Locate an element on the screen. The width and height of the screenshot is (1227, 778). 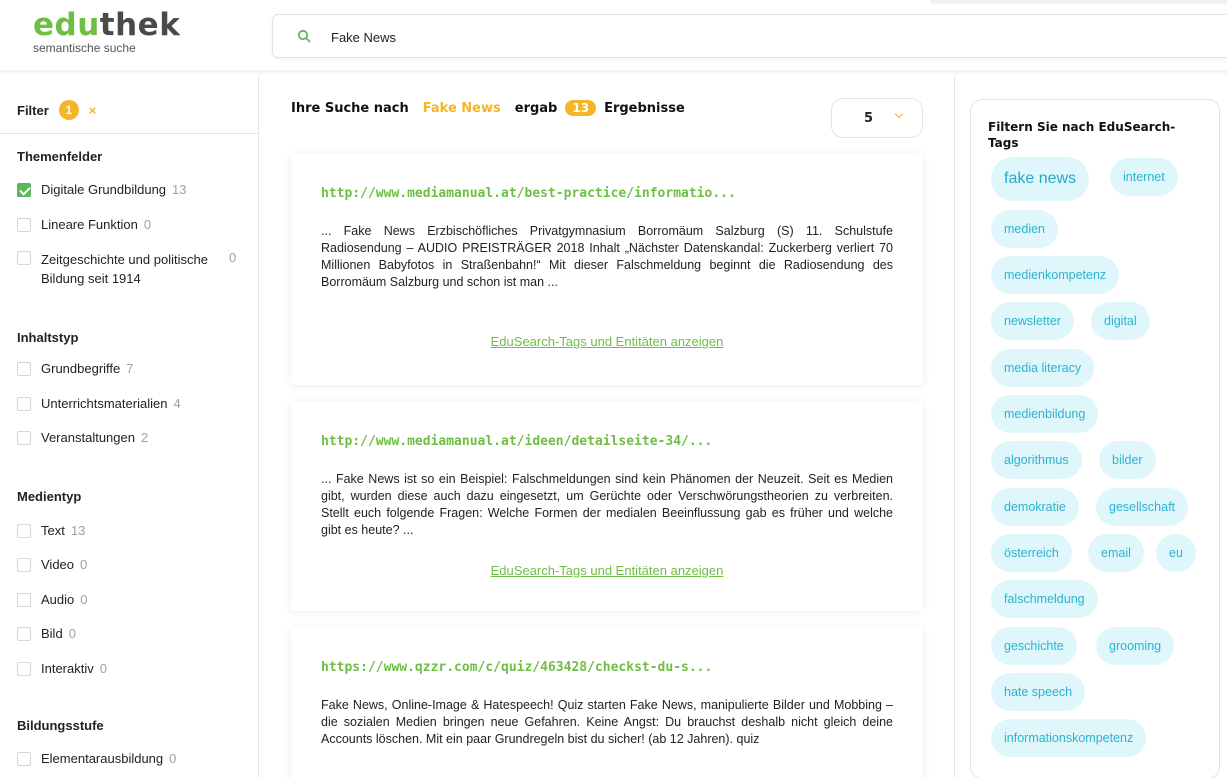
filter-option-grundbegriffe: Grundbegriffe 7 is located at coordinates (75, 368).